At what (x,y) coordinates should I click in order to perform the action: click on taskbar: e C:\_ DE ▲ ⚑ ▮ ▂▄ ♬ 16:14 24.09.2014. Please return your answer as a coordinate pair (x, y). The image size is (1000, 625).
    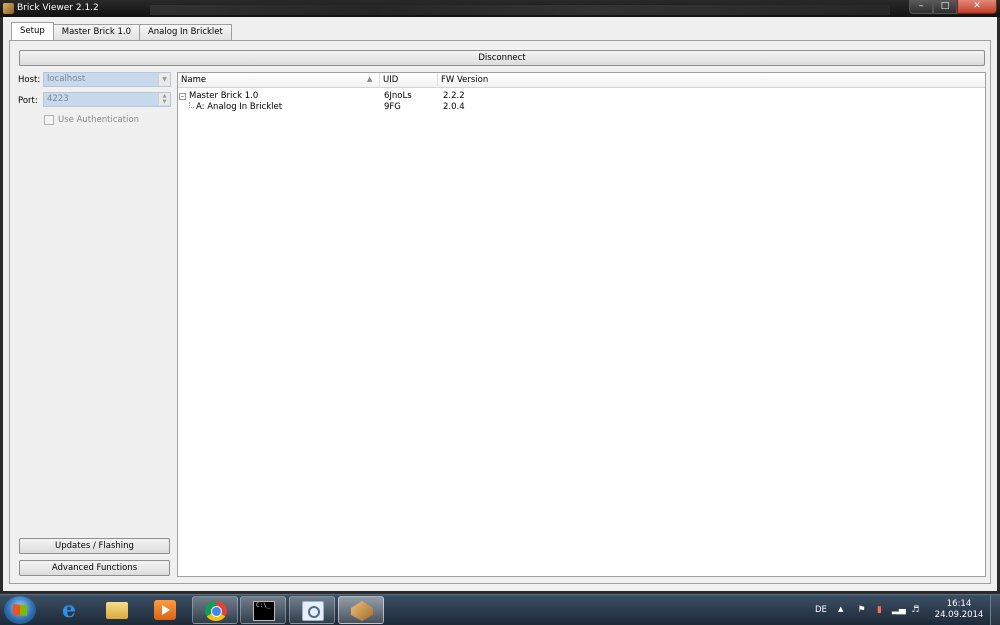
    Looking at the image, I should click on (500, 609).